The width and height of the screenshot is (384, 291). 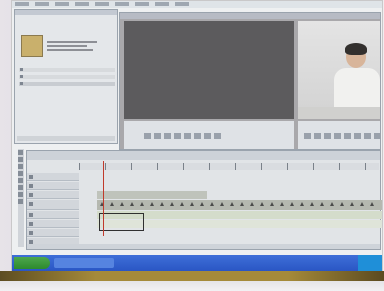 I want to click on pen-tool-icon, so click(x=20, y=187).